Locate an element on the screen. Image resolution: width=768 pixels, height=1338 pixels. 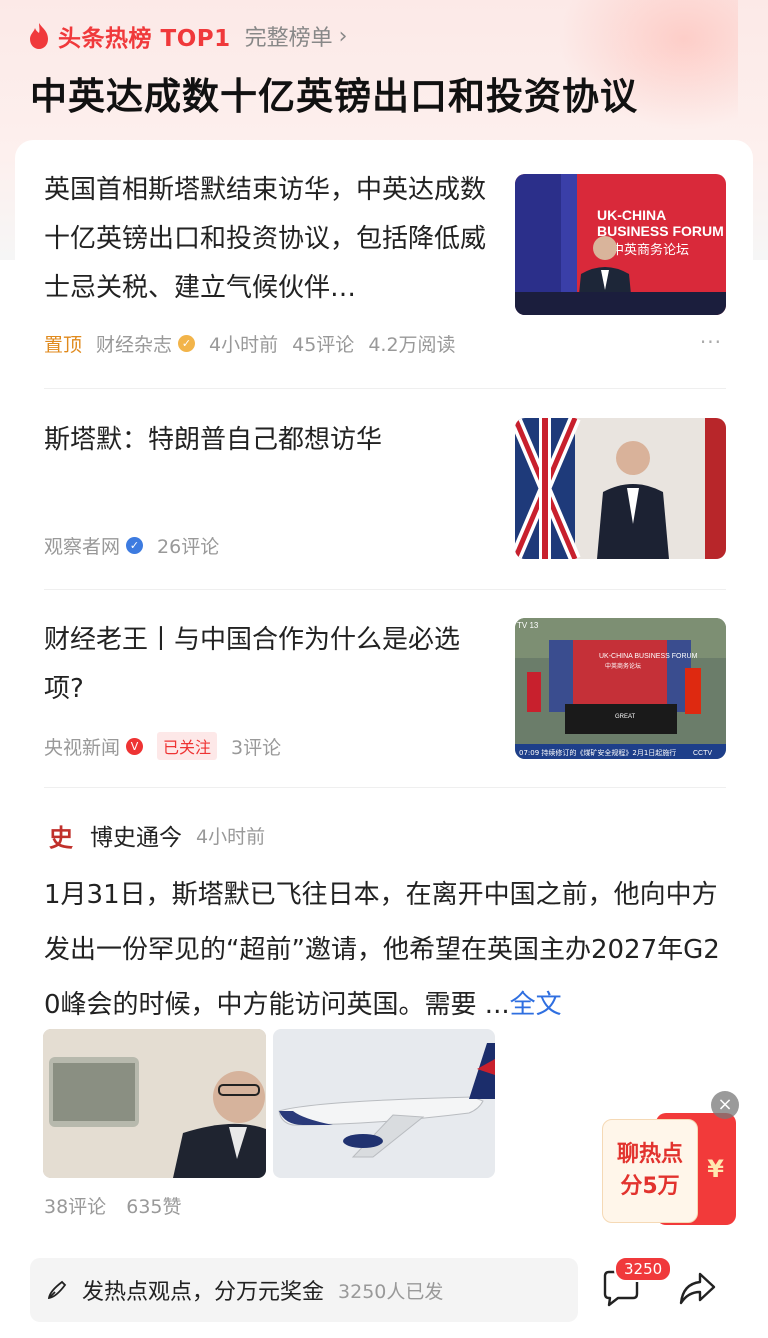
forum-sign-line3: 中英商务论坛 is located at coordinates (650, 250).